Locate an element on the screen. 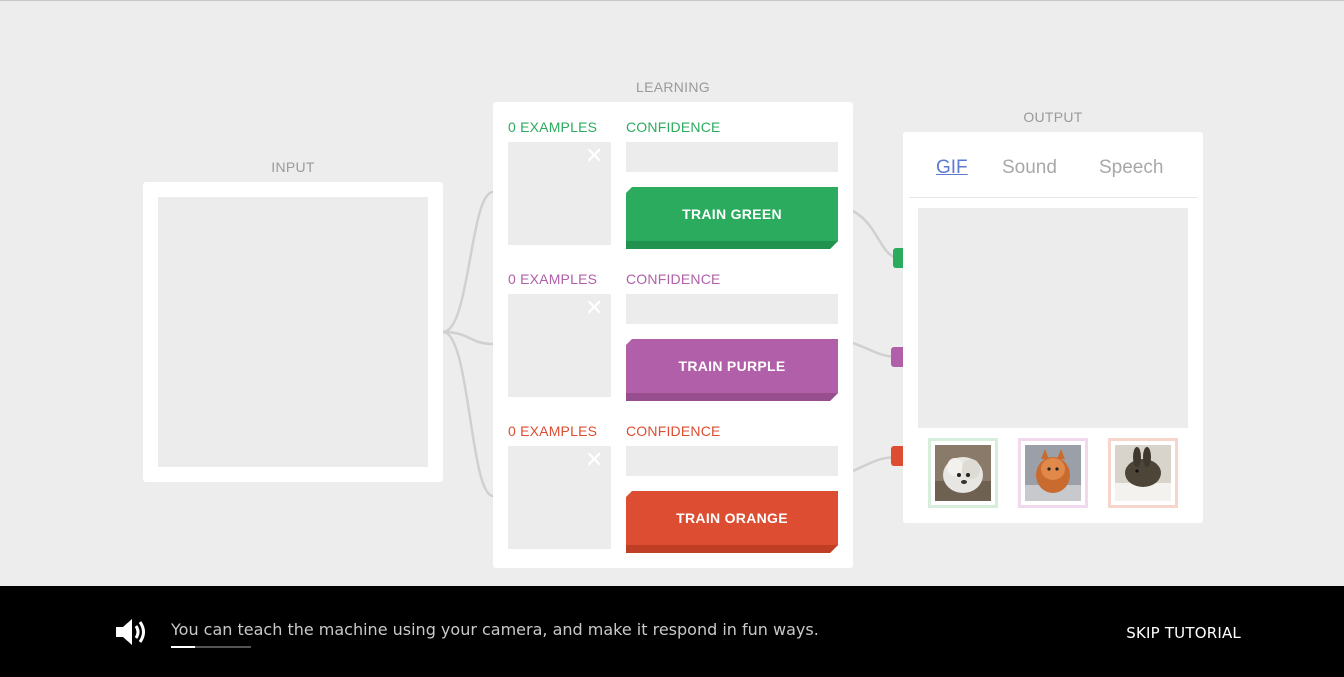  train-purple-button: TRAIN PURPLE is located at coordinates (732, 370).